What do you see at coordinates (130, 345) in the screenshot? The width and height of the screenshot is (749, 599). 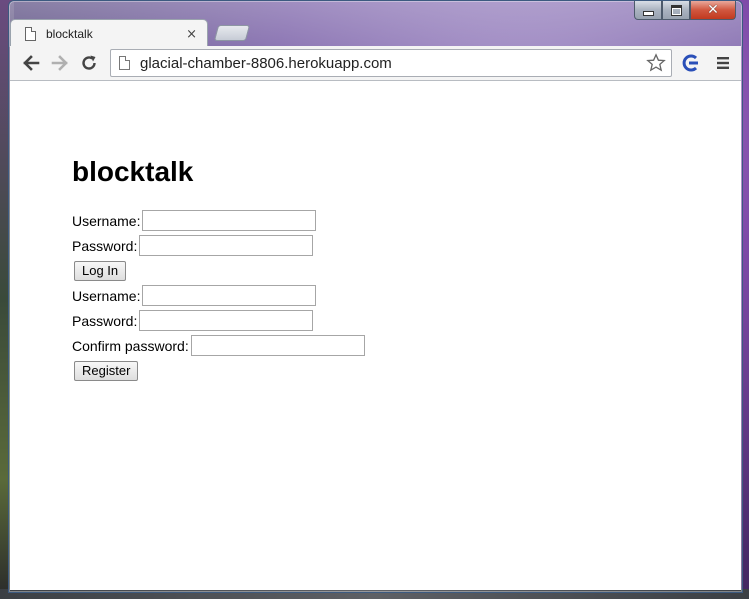 I see `register-confirm-label: Confirm password:` at bounding box center [130, 345].